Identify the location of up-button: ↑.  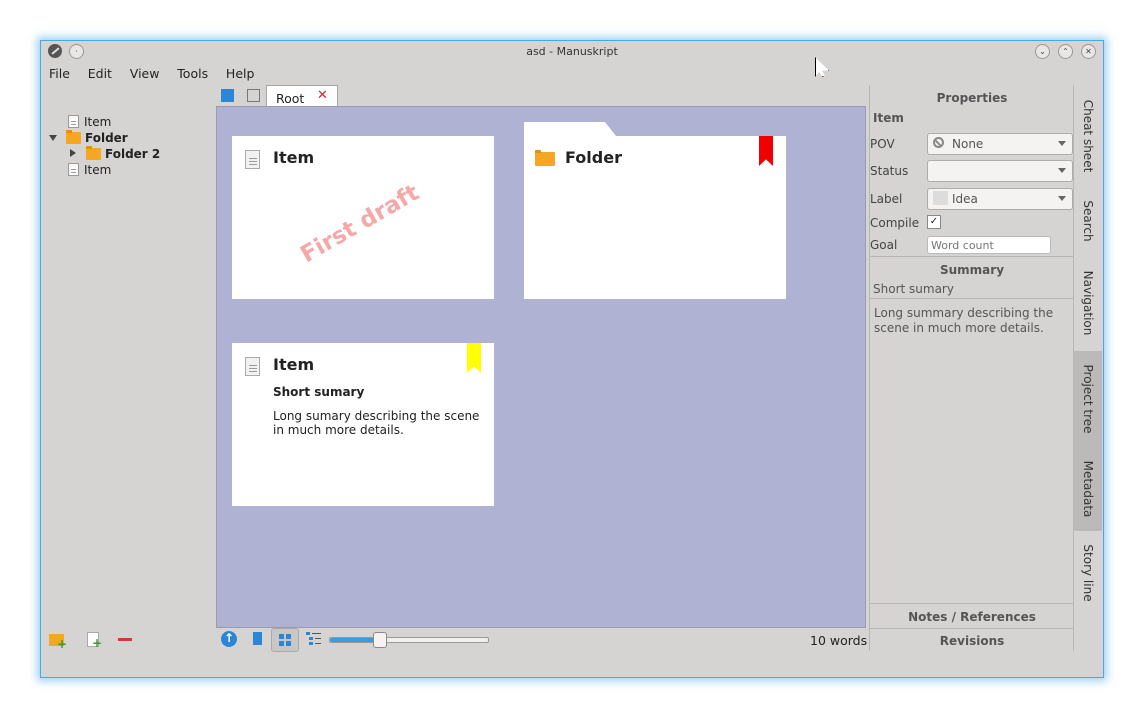
(229, 639).